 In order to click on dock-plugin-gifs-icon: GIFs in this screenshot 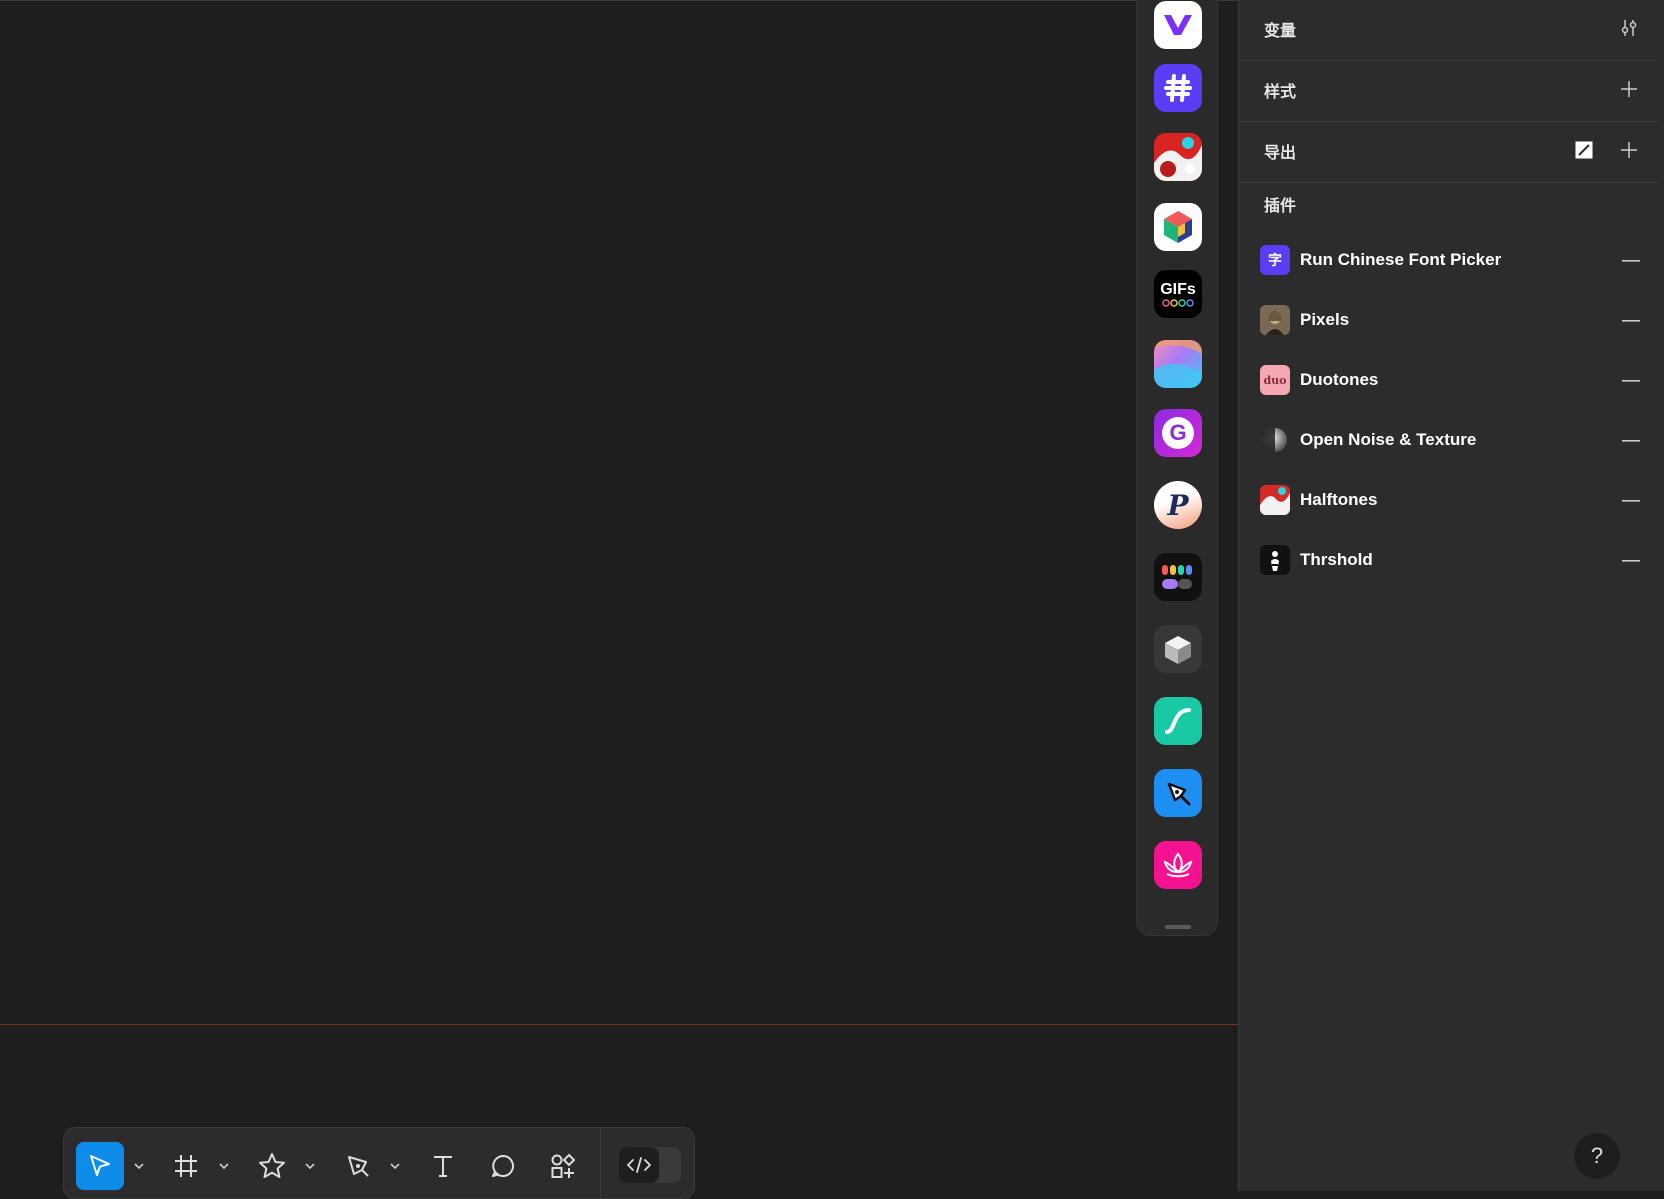, I will do `click(1178, 294)`.